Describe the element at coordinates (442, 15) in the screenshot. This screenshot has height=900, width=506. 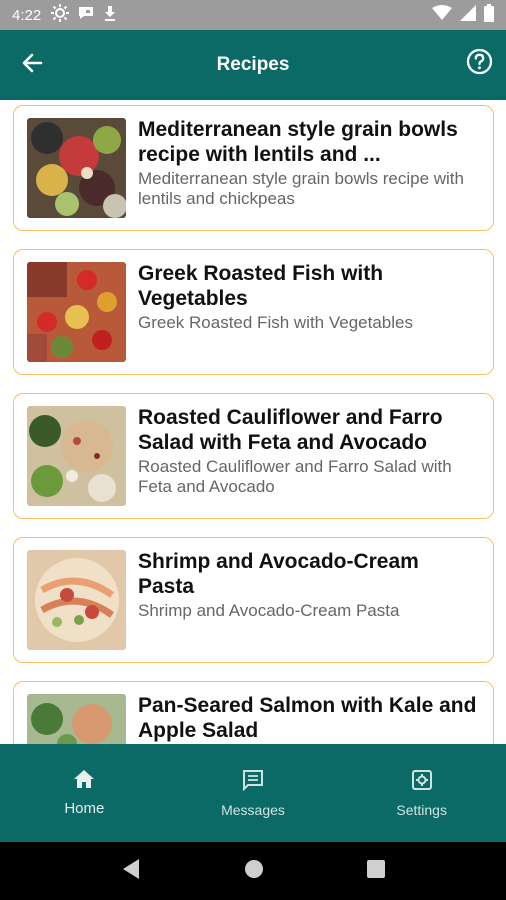
I see `wifi-icon` at that location.